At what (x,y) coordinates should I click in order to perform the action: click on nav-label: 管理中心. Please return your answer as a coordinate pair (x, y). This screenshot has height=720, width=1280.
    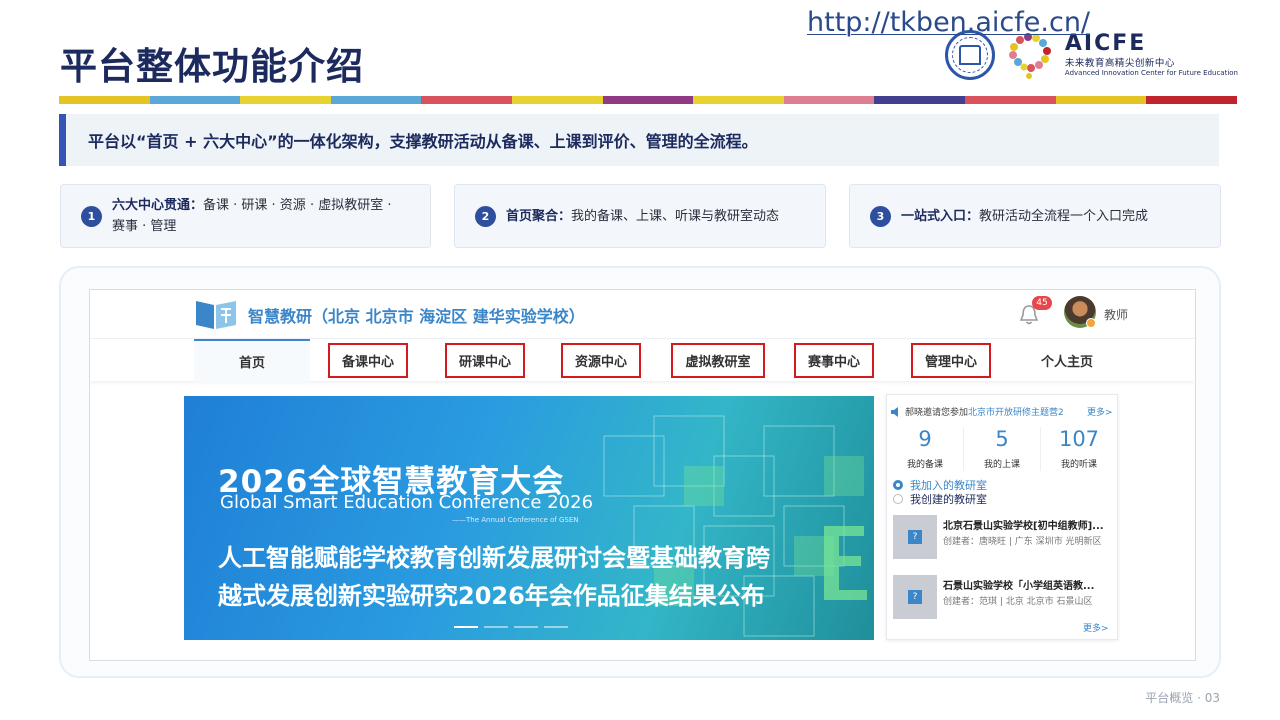
    Looking at the image, I should click on (950, 360).